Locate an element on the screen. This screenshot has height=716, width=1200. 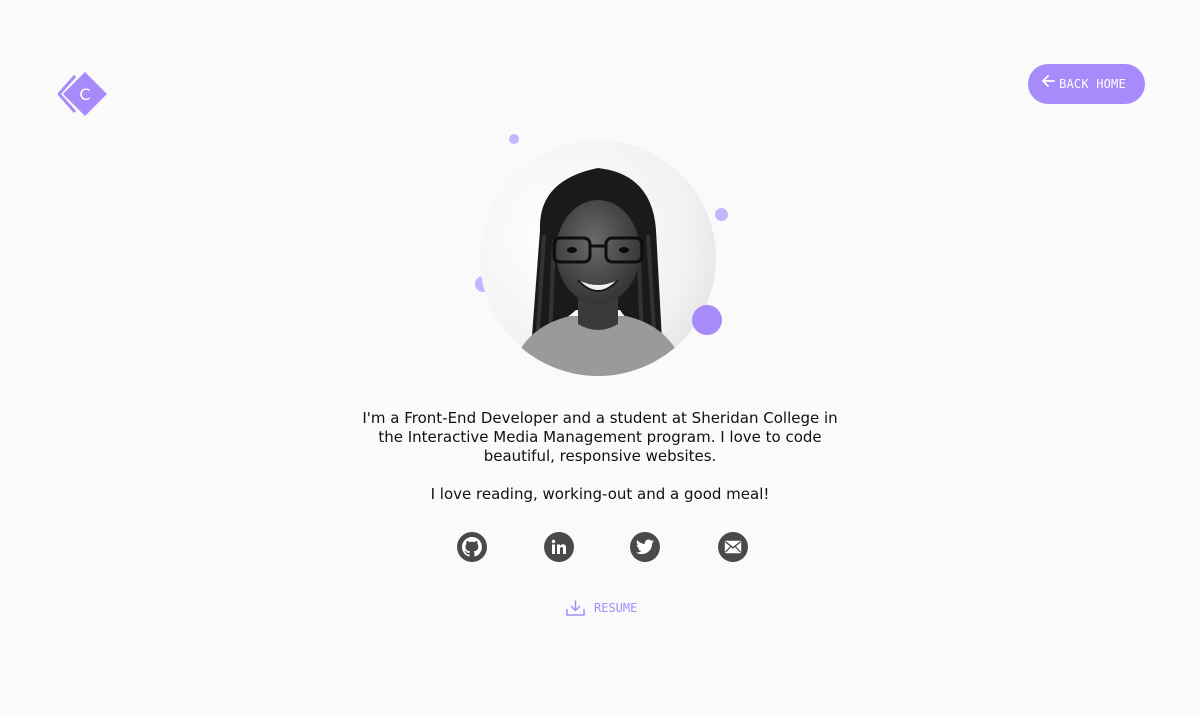
profile-photo is located at coordinates (598, 258).